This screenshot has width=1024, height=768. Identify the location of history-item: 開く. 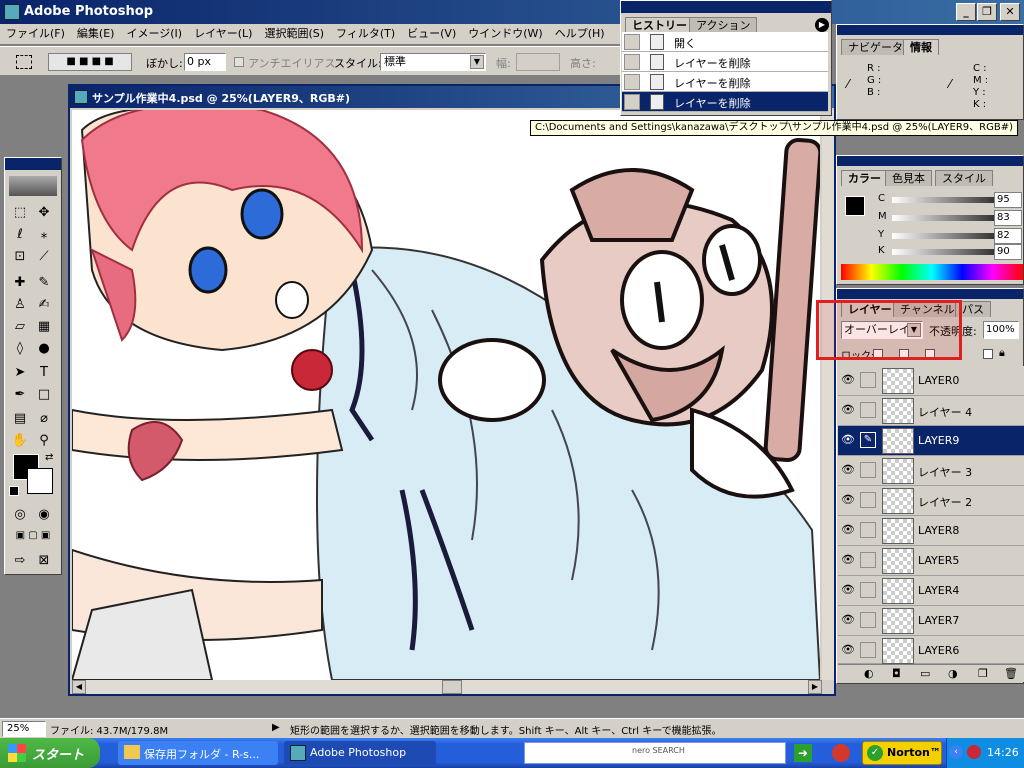
(725, 42).